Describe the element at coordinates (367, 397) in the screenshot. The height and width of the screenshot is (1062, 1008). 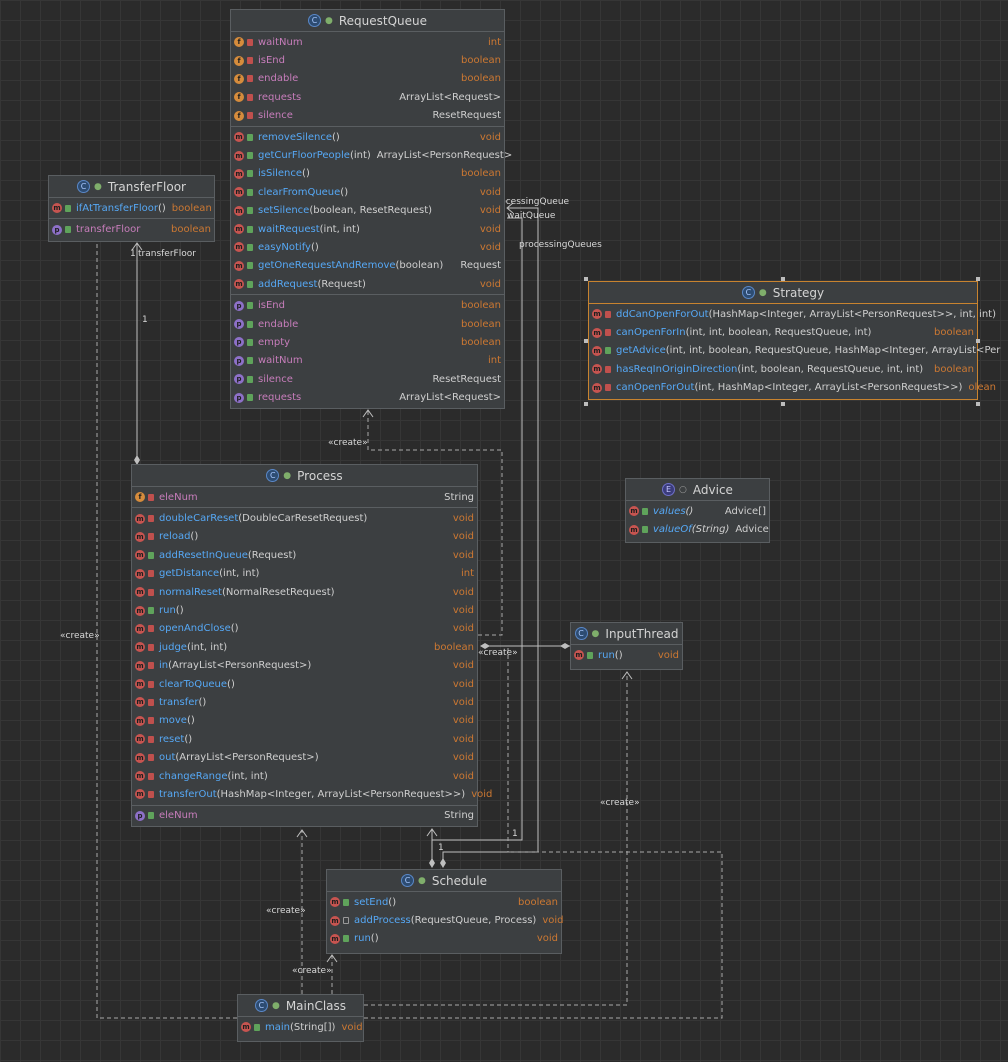
I see `property-row: p requests ArrayList<Request>` at that location.